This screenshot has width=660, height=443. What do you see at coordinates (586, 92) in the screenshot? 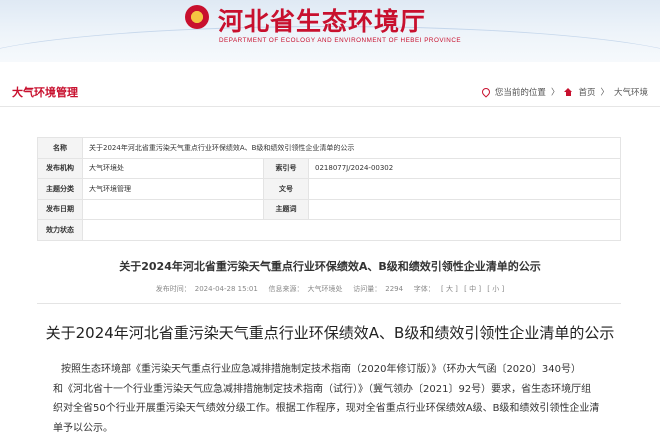
I see `breadcrumb-home-link: 首页` at bounding box center [586, 92].